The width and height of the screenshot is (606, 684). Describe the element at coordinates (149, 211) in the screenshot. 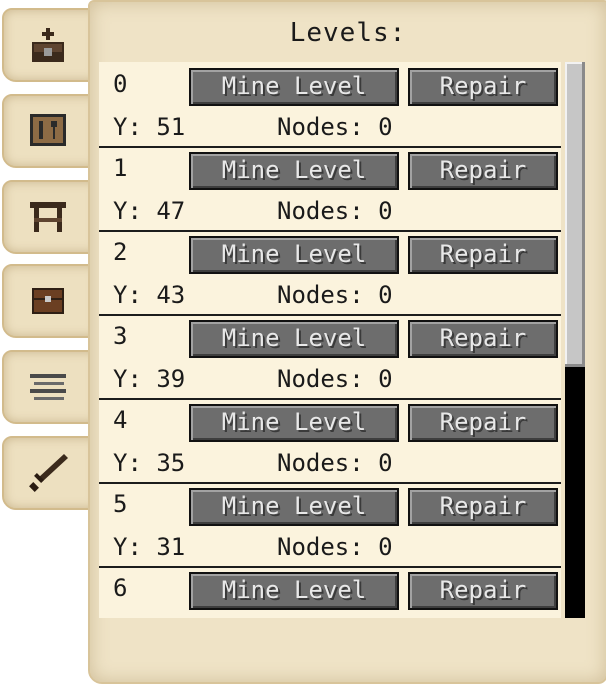

I see `level-y: Y: 47` at that location.